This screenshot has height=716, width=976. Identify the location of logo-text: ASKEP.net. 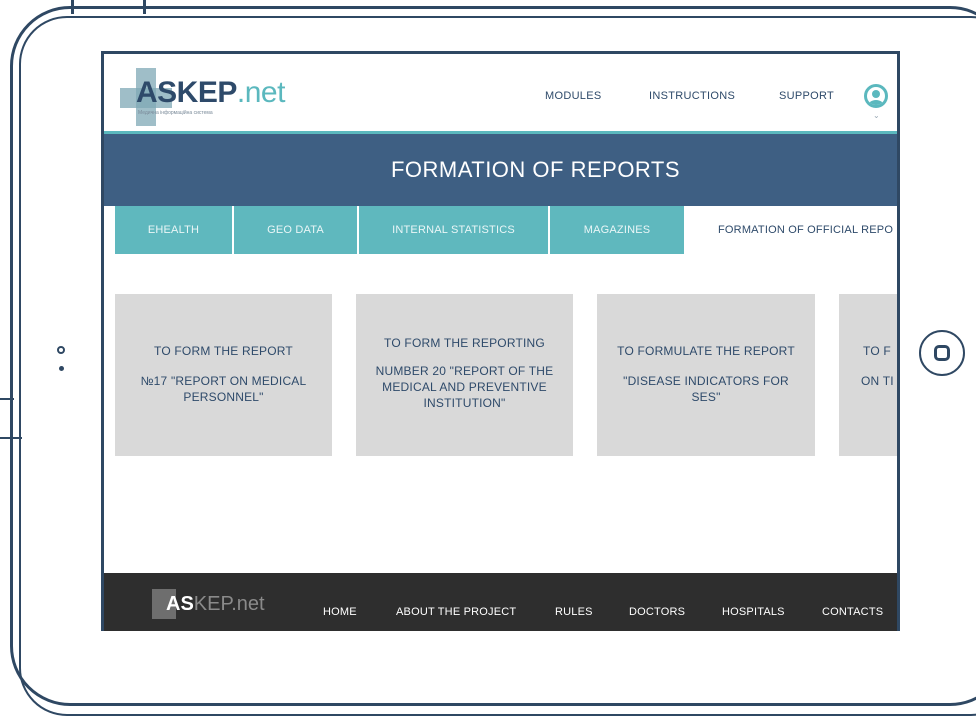
(210, 92).